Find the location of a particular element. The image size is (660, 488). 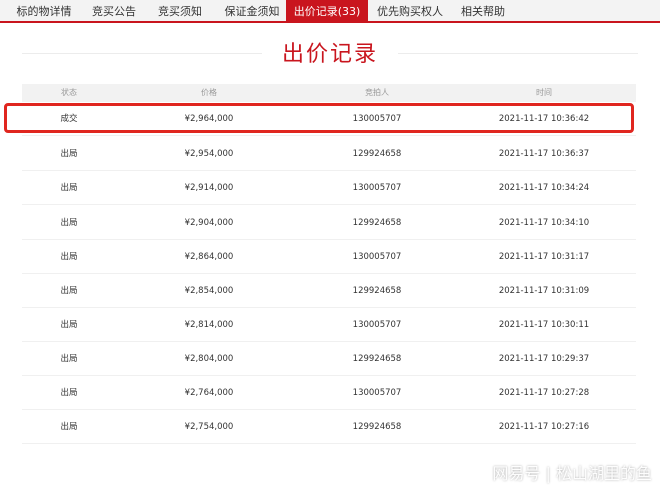

column-header-status: 状态 is located at coordinates (69, 92).